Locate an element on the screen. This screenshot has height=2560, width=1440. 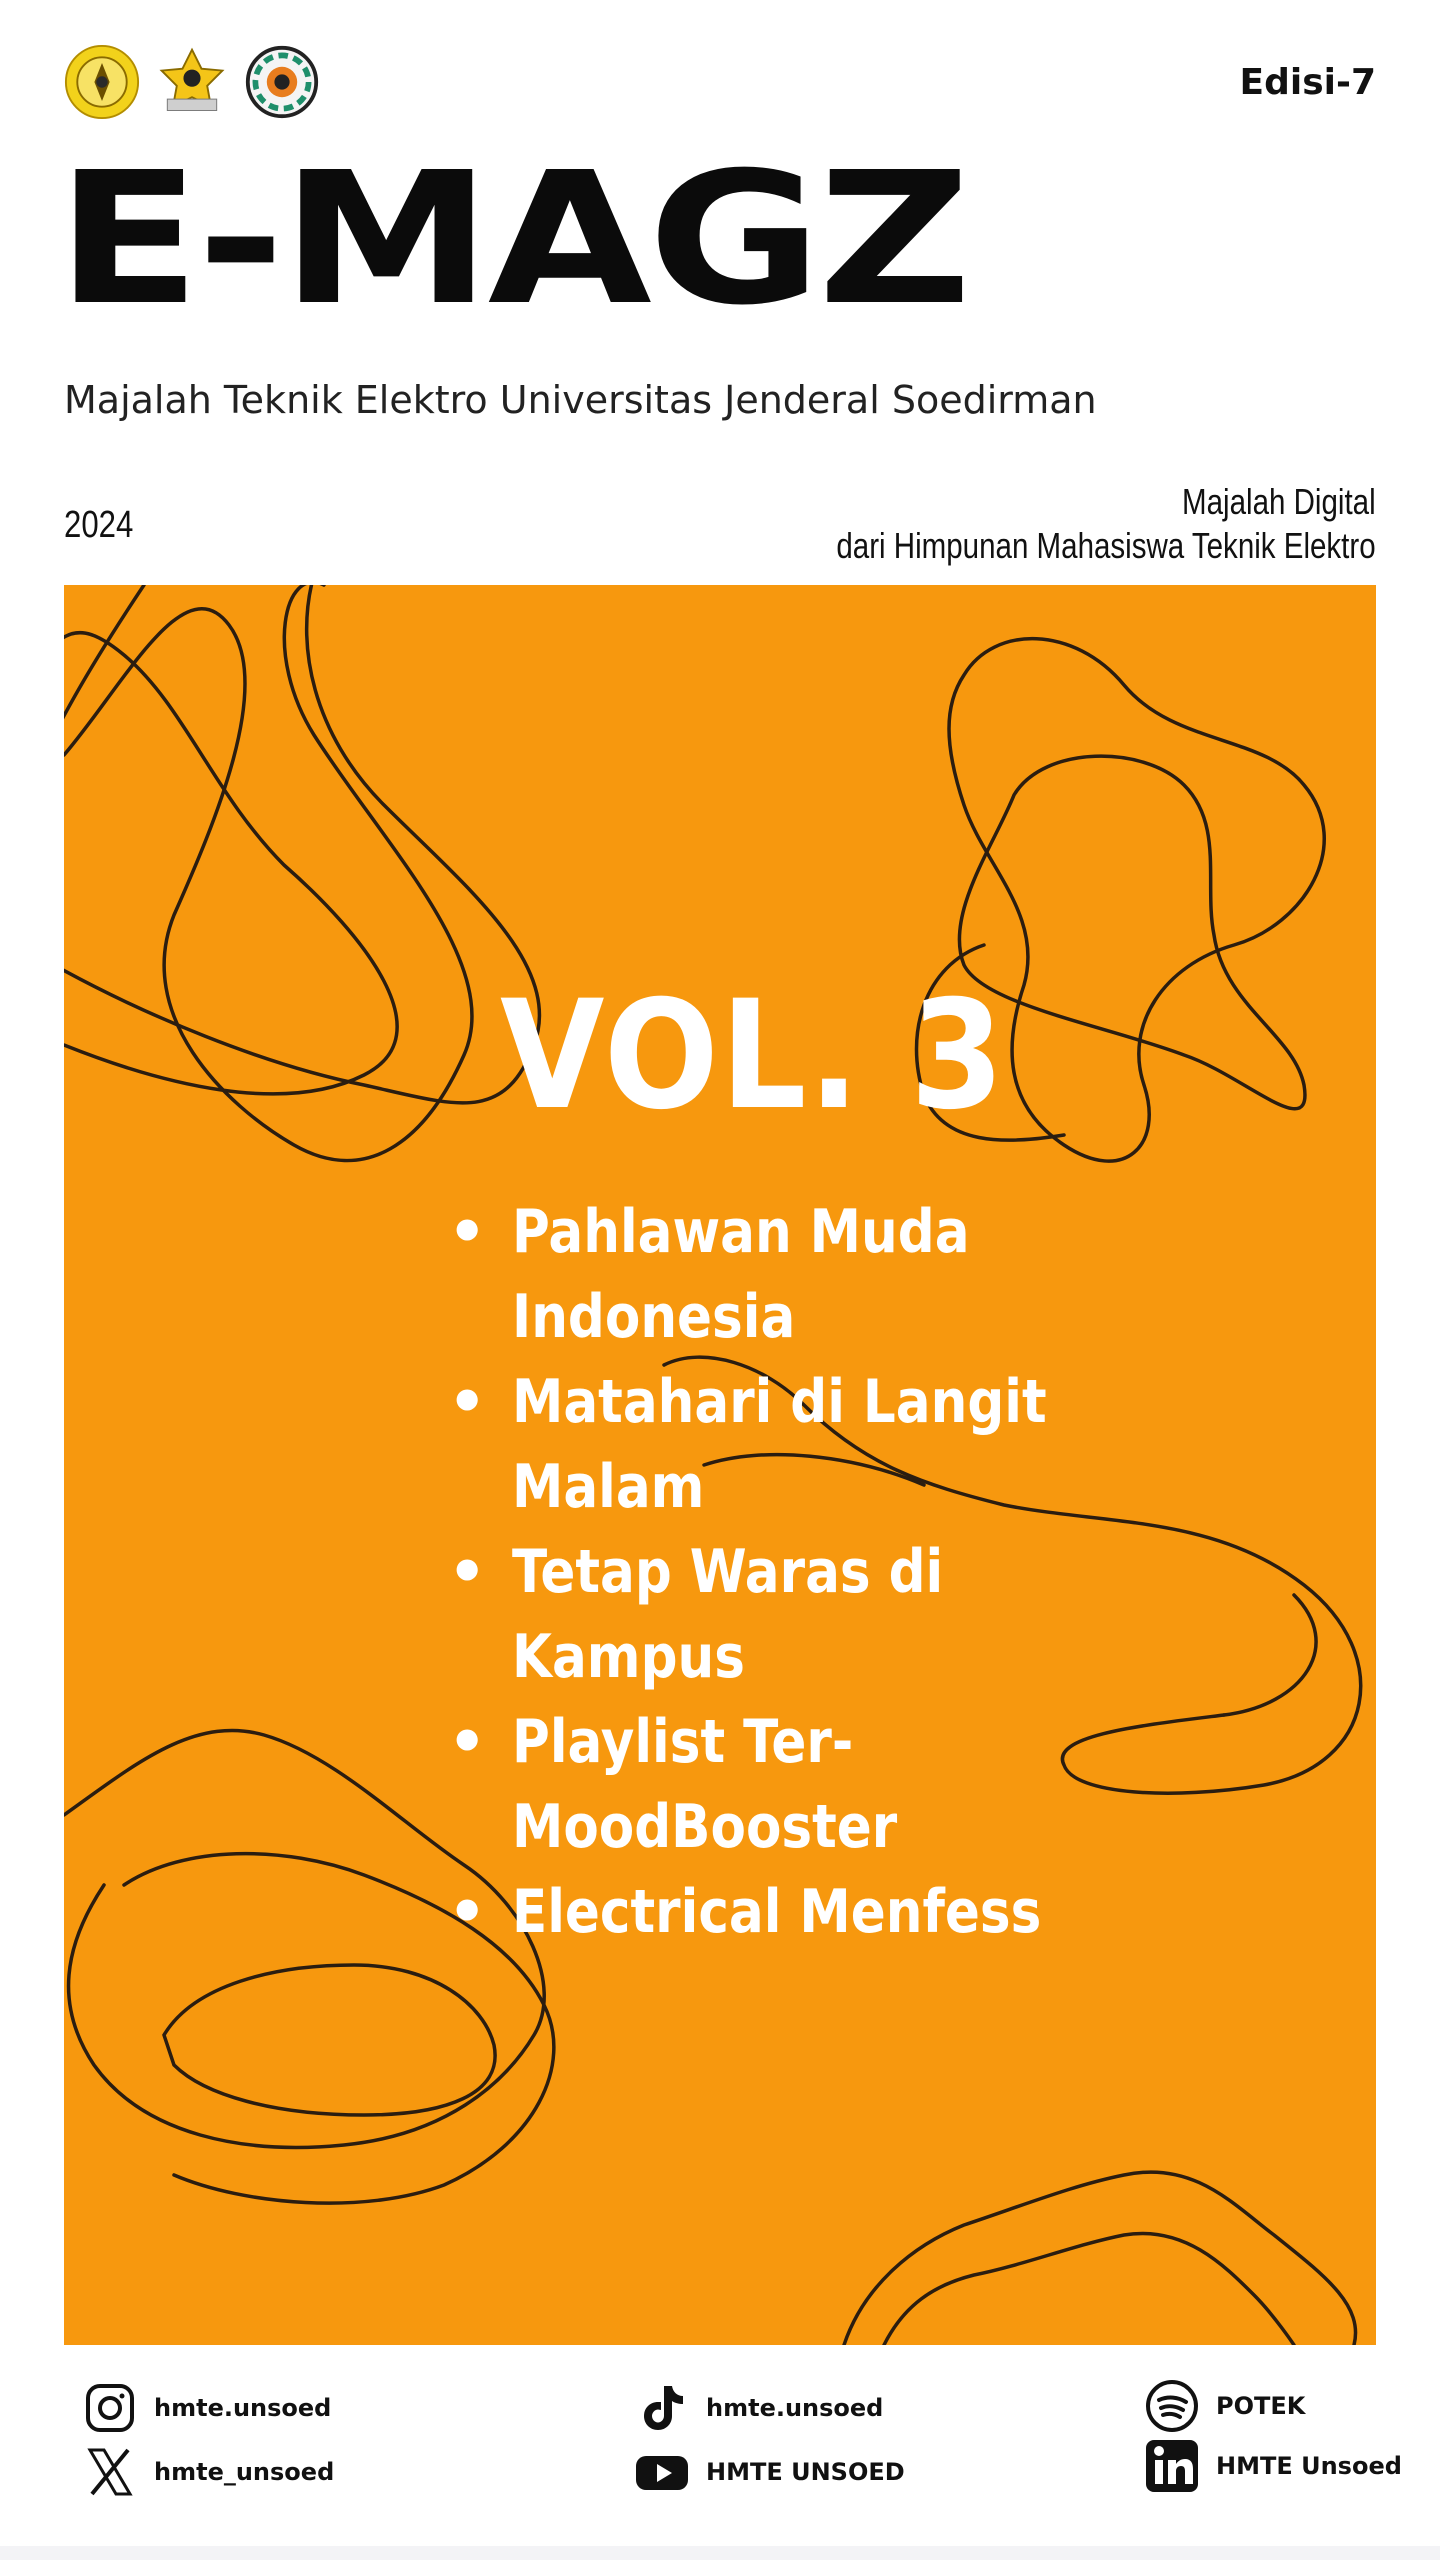
volume-heading: VOL. 3 is located at coordinates (753, 1056).